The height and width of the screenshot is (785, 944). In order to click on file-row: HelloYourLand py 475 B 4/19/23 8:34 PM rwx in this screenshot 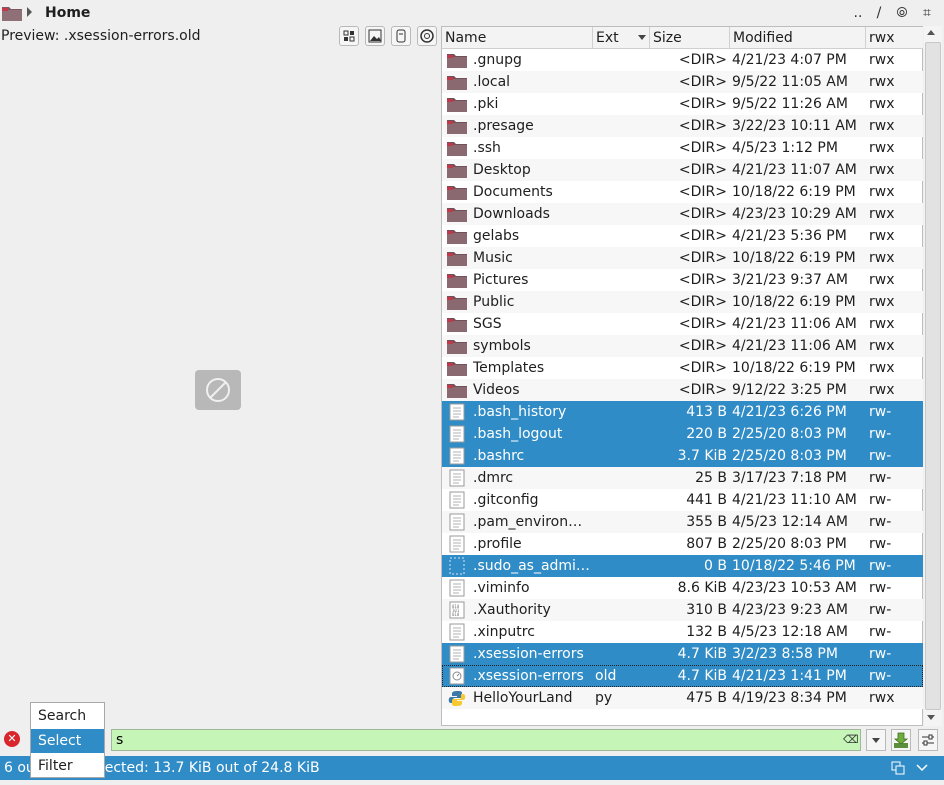, I will do `click(682, 698)`.